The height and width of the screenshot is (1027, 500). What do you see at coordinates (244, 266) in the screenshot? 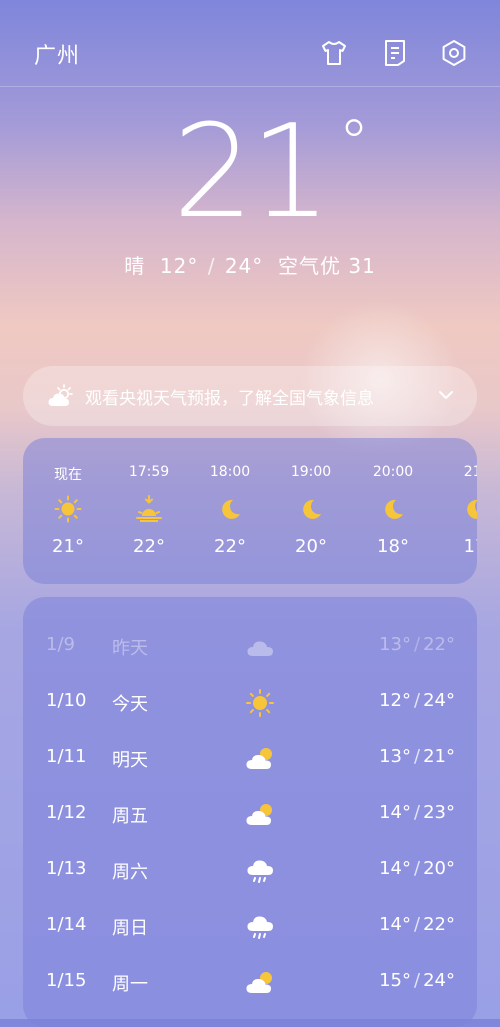
I see `today-high: 24°` at bounding box center [244, 266].